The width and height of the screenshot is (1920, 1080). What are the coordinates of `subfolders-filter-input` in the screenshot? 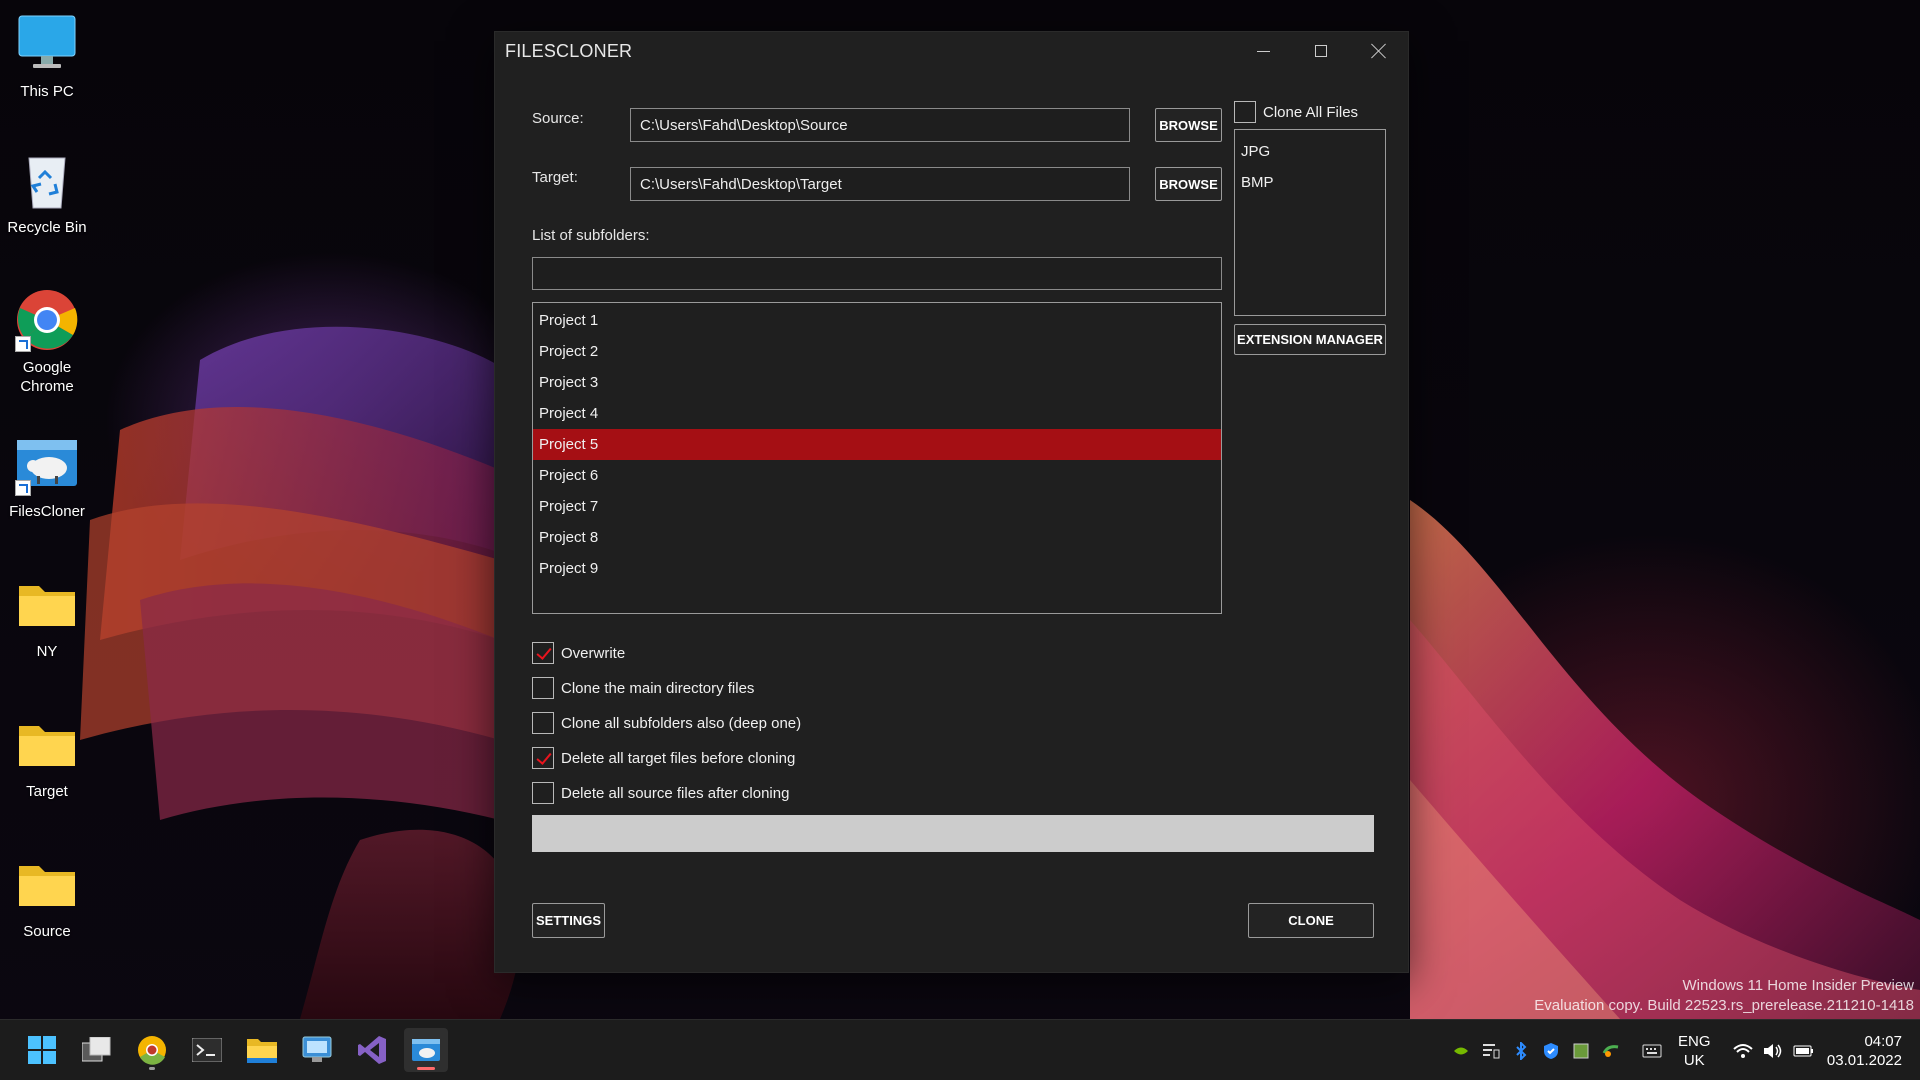 It's located at (877, 273).